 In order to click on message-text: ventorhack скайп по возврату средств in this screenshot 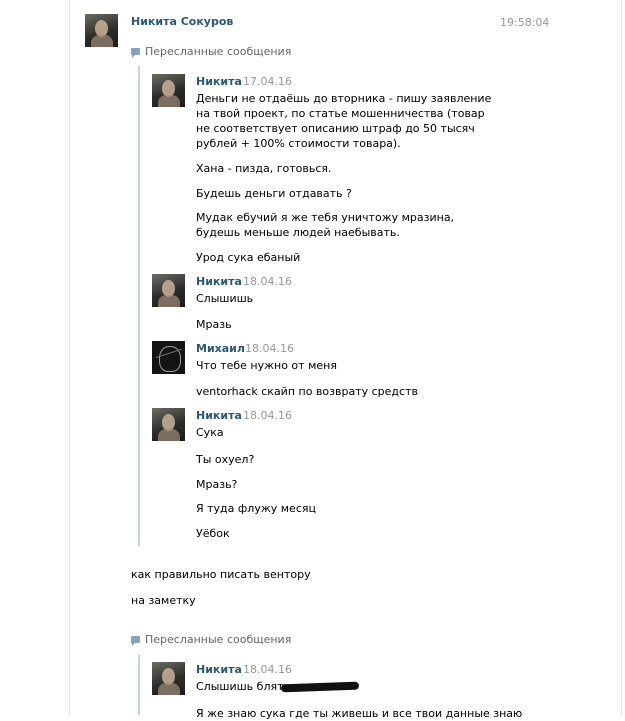, I will do `click(307, 391)`.